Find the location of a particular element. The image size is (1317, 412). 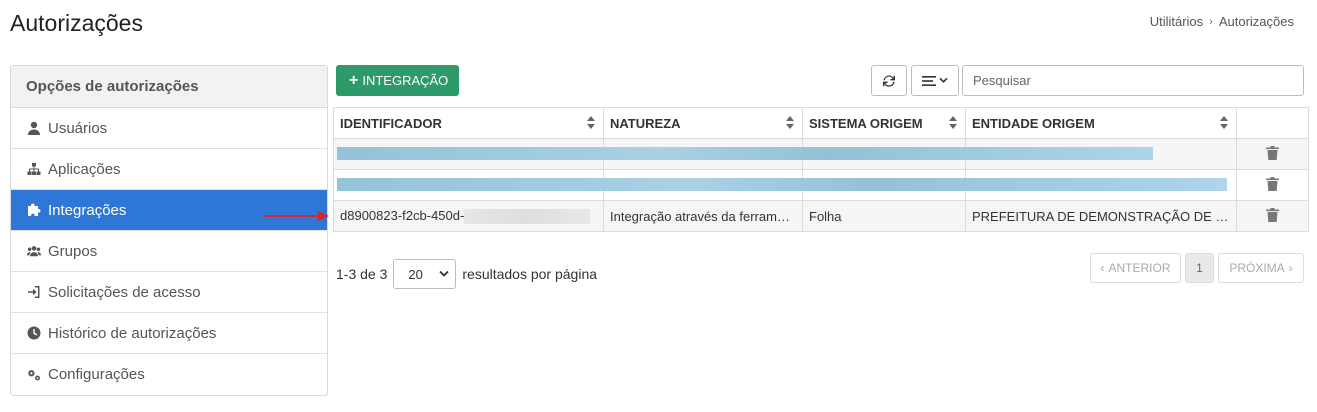

sidebar-item-configuracoes: Configurações is located at coordinates (169, 374).